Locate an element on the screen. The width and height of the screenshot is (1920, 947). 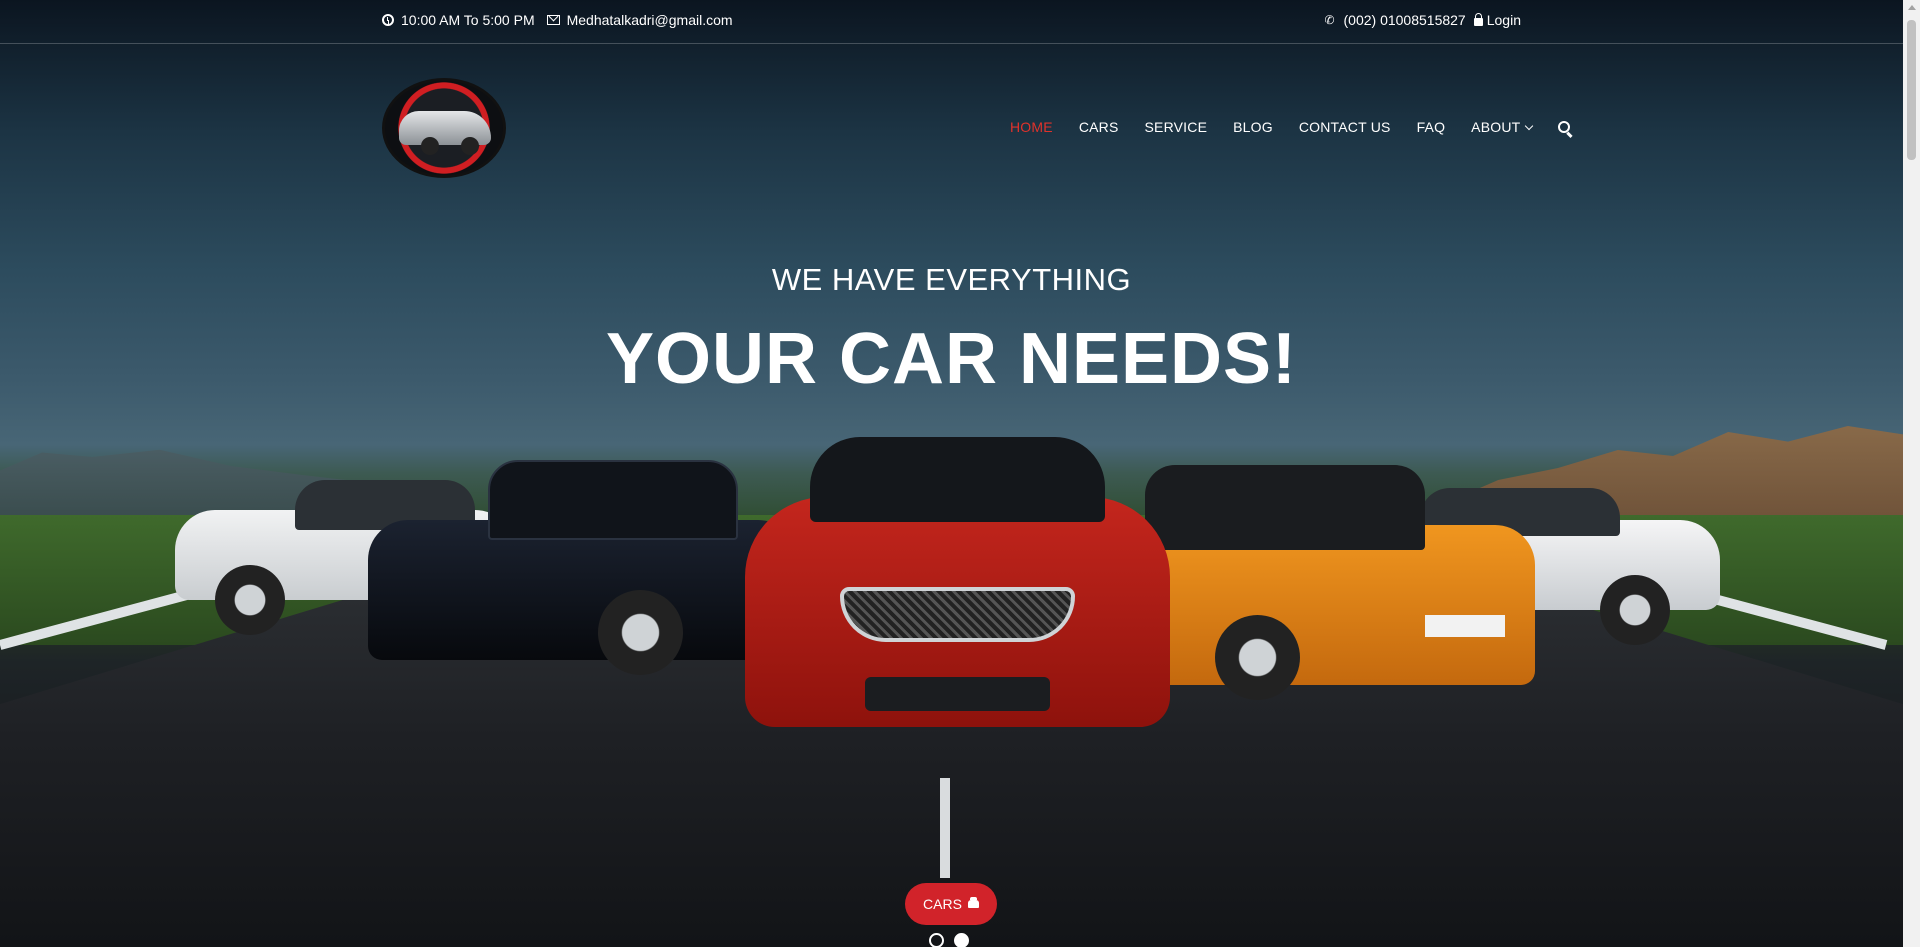
scrollbar-thumb is located at coordinates (1911, 90).